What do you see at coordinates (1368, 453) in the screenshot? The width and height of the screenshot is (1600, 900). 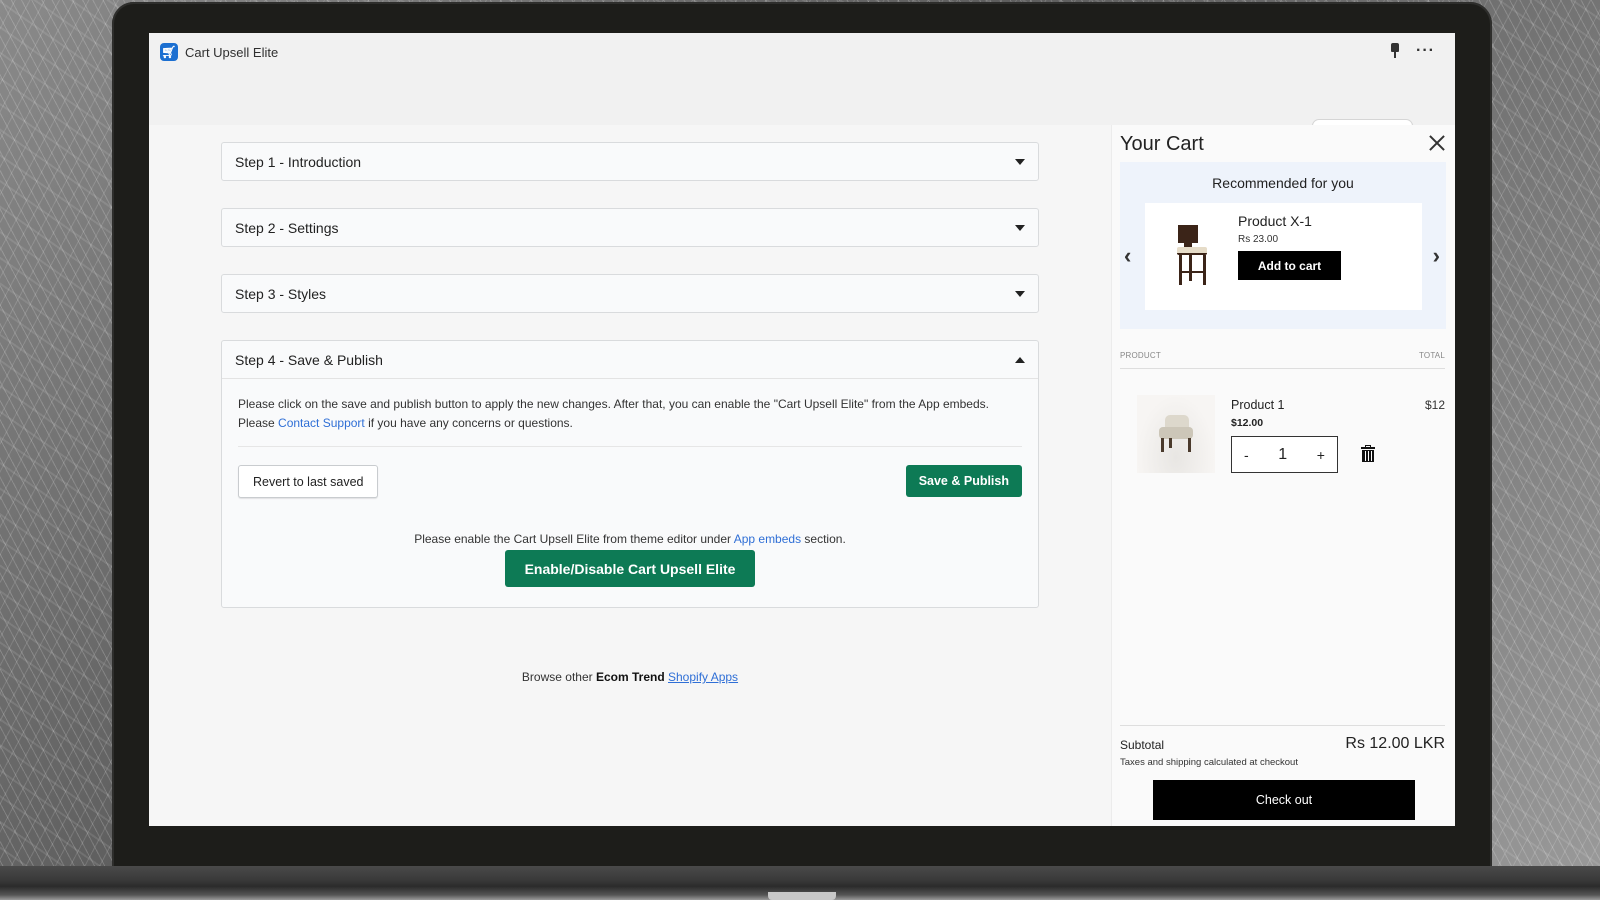 I see `trash-icon` at bounding box center [1368, 453].